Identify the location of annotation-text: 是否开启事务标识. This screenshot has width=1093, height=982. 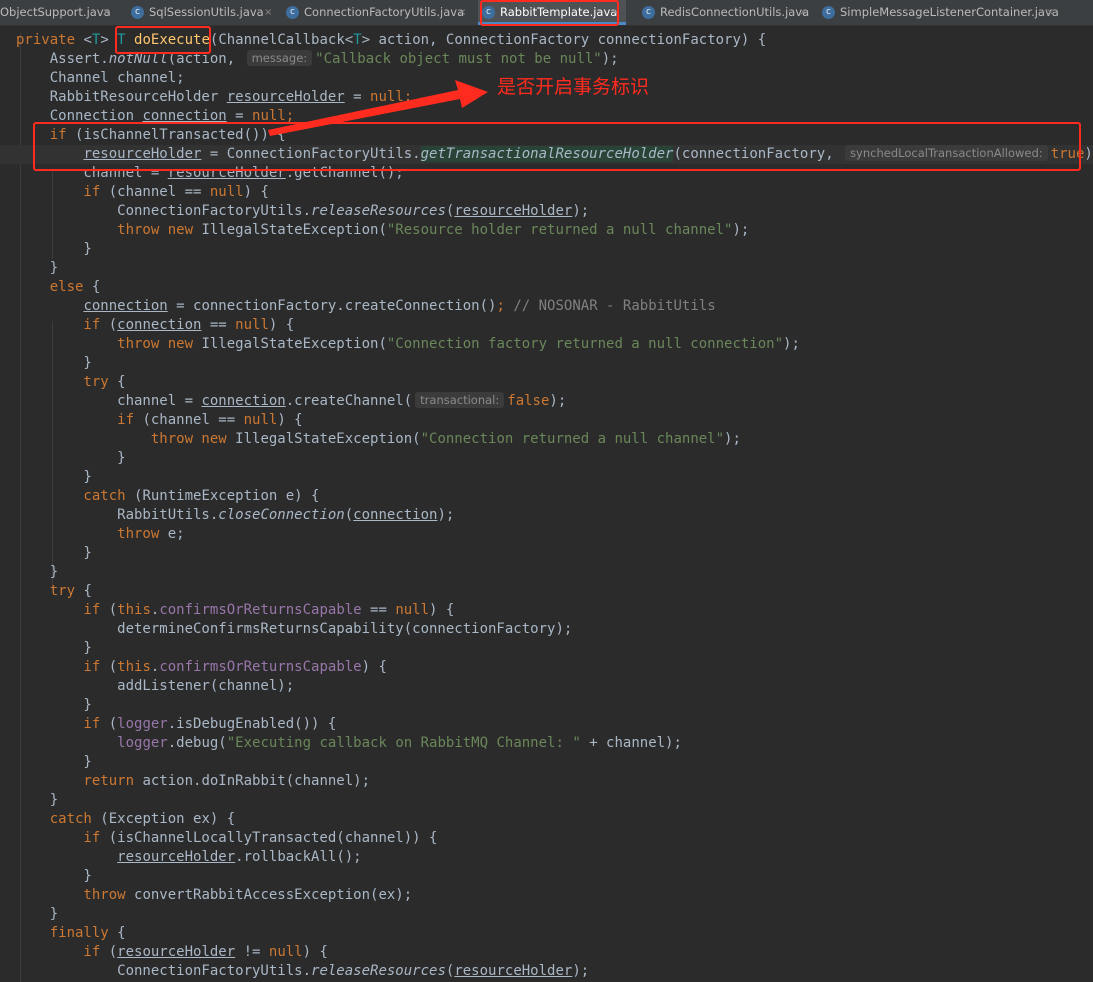
(573, 87).